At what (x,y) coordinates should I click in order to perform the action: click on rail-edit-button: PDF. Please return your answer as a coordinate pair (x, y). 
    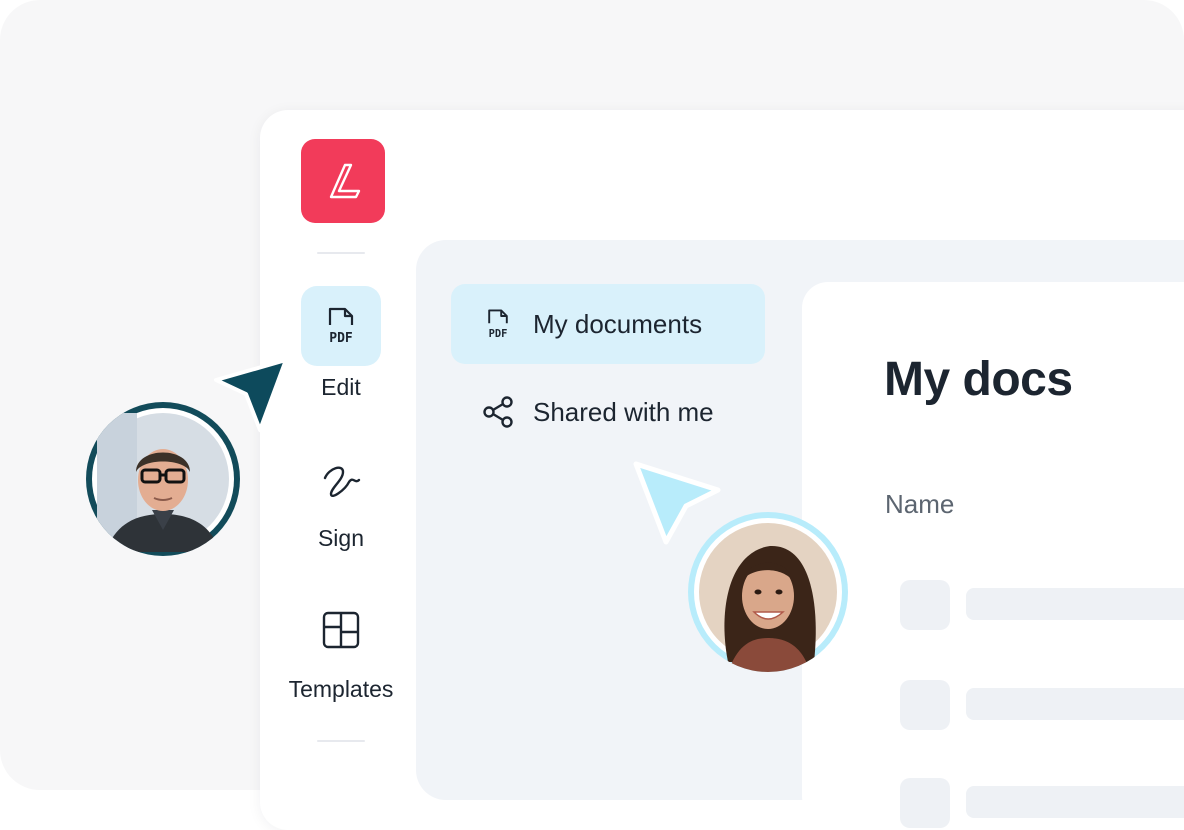
    Looking at the image, I should click on (341, 326).